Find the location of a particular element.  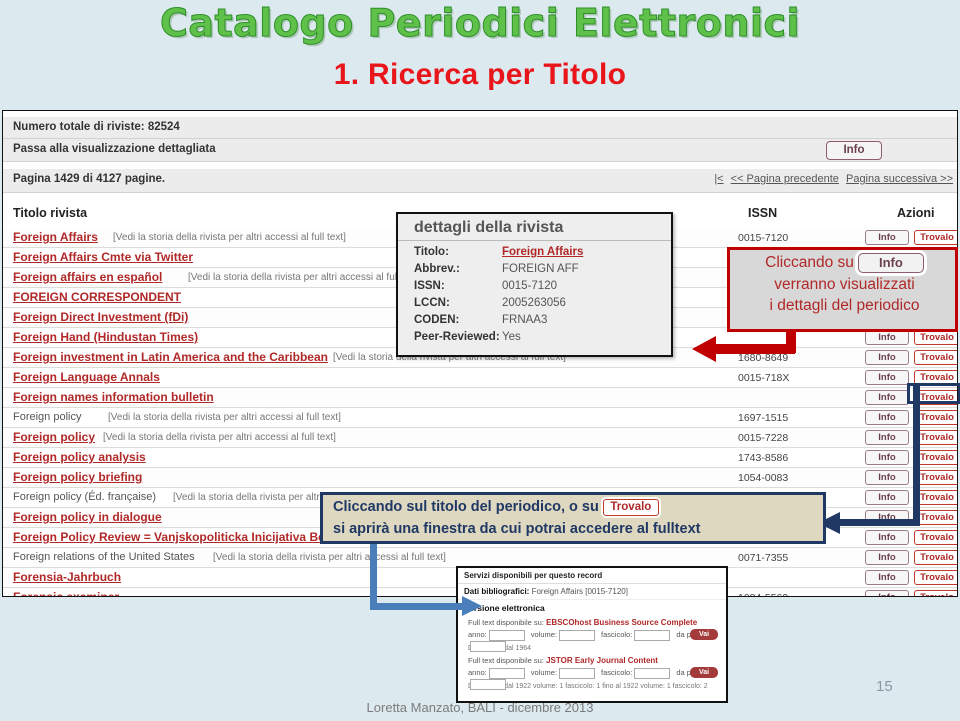

journal-title-link: Foreign policy analysis is located at coordinates (79, 457).